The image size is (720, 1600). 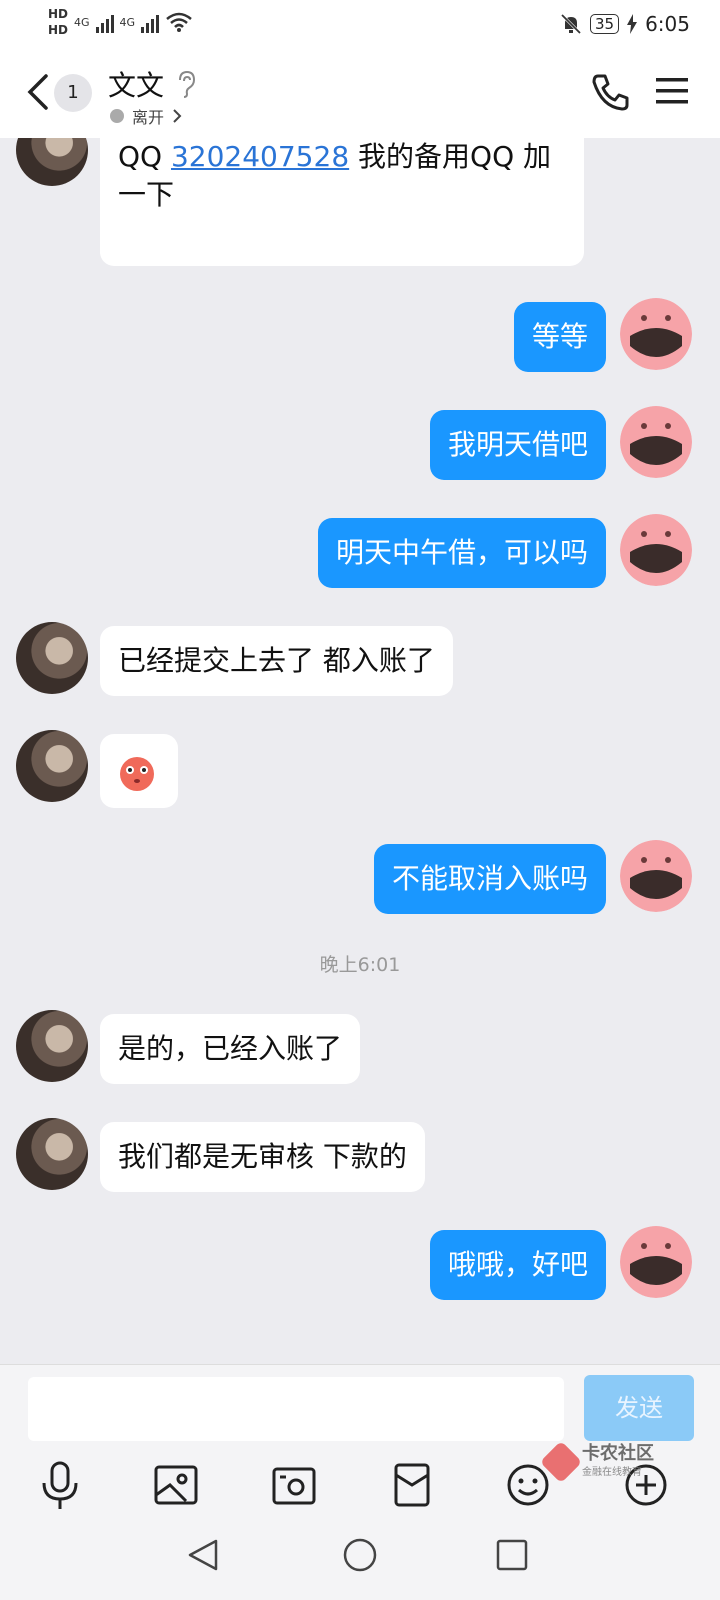 What do you see at coordinates (146, 194) in the screenshot?
I see `message-text: 一下` at bounding box center [146, 194].